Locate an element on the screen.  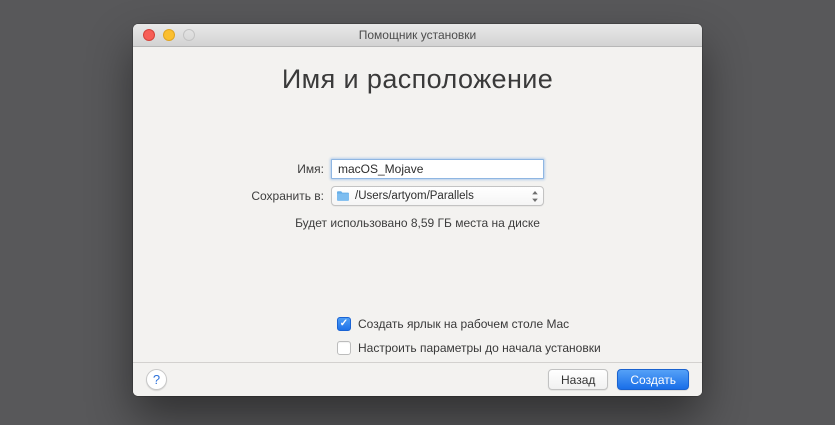
customize-settings-label: Настроить параметры до начала установки is located at coordinates (479, 348).